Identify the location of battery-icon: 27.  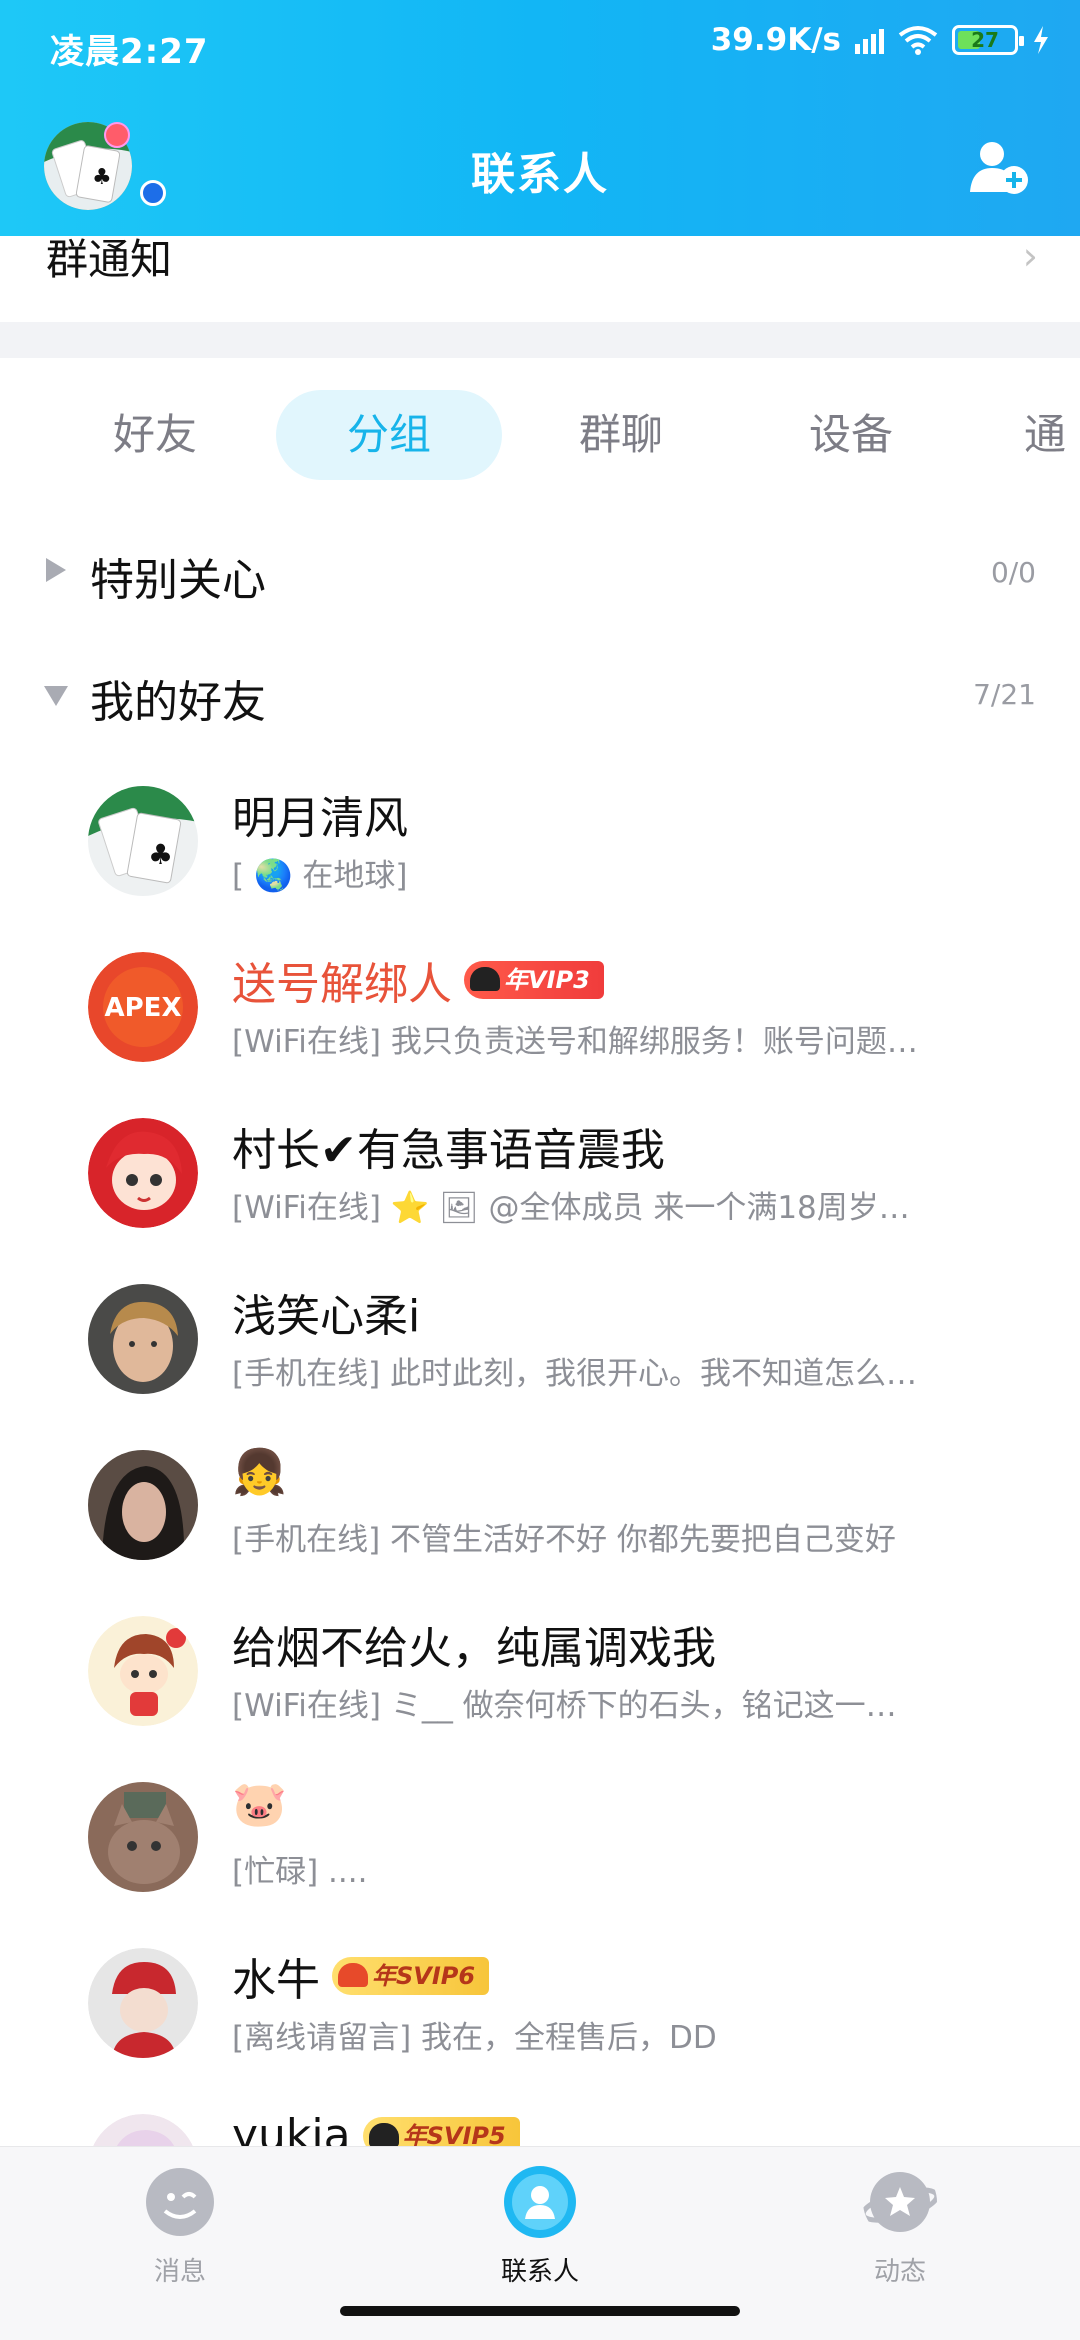
(988, 40).